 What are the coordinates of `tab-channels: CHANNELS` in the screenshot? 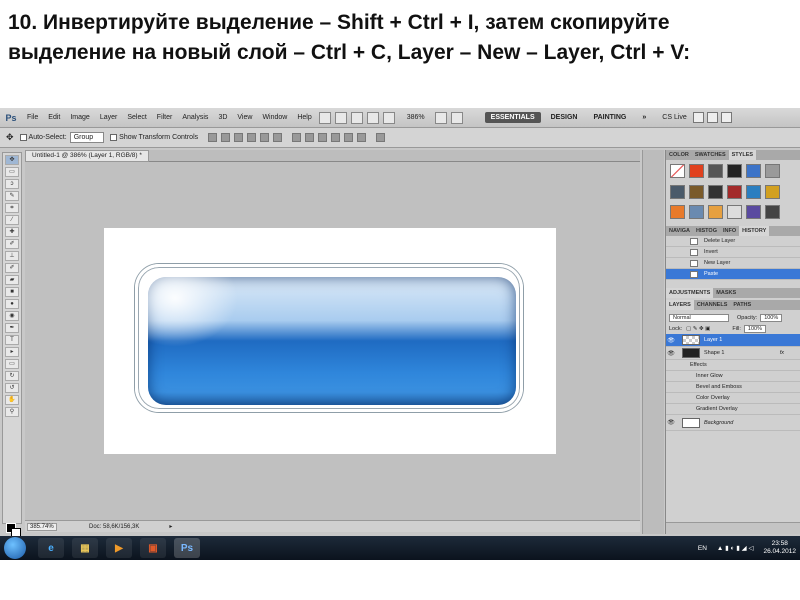 It's located at (712, 305).